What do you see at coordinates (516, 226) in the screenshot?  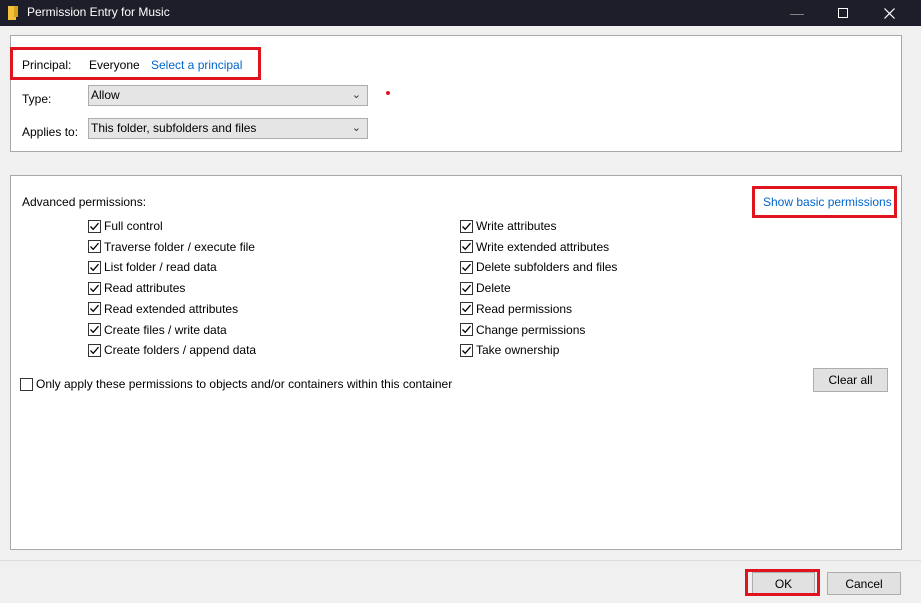 I see `permission-label: Write attributes` at bounding box center [516, 226].